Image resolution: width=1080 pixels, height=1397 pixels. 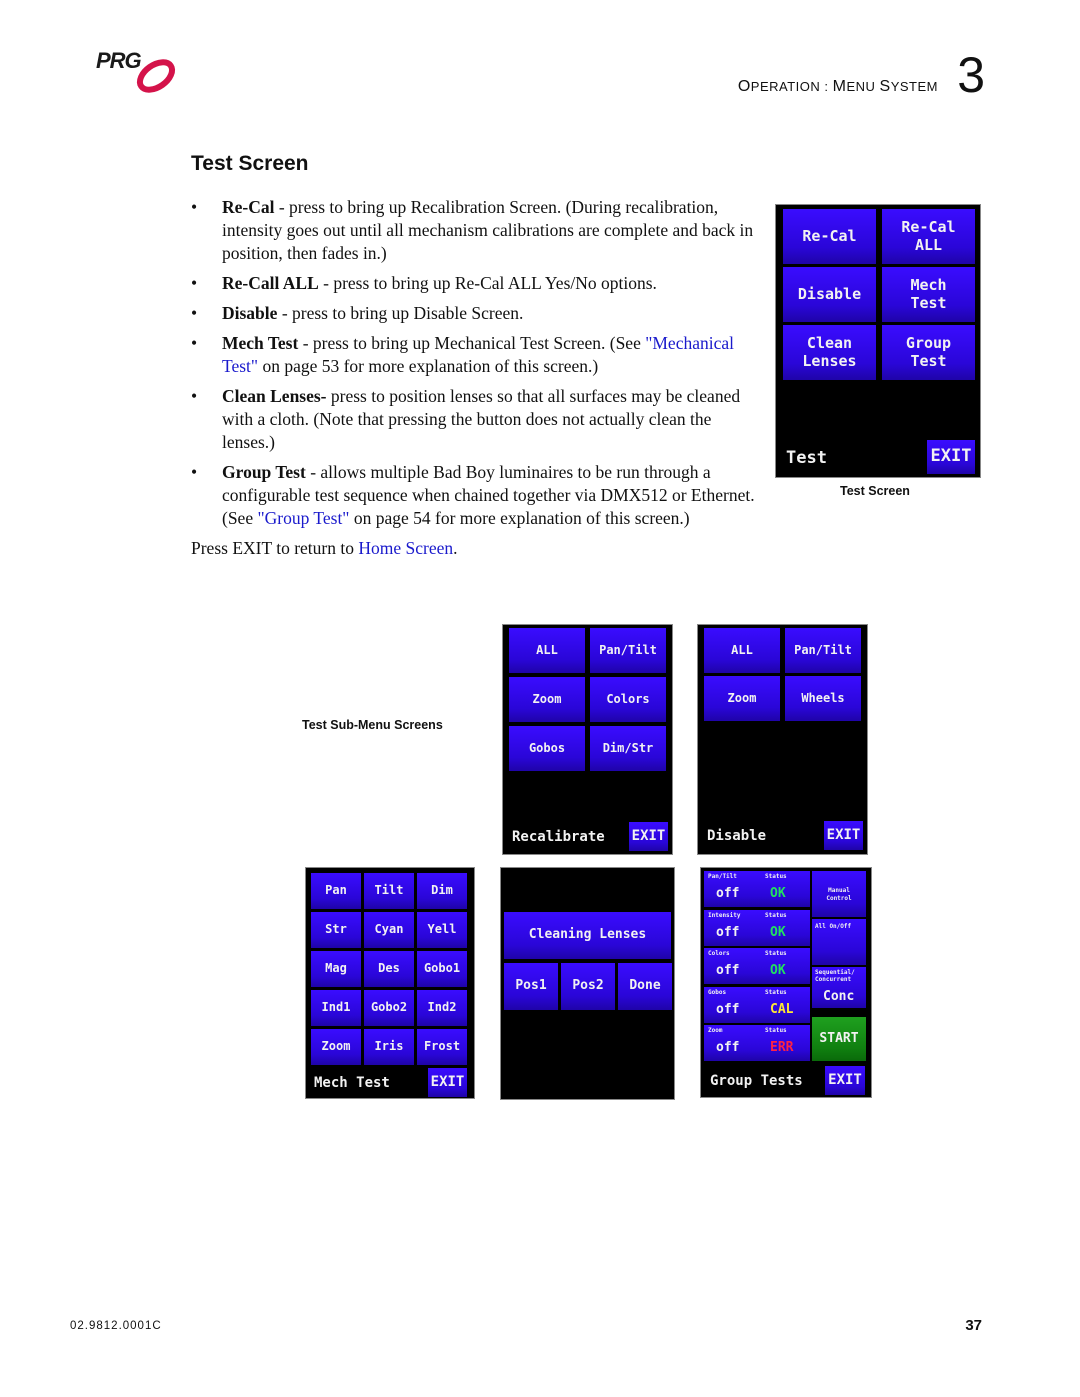 What do you see at coordinates (757, 1043) in the screenshot?
I see `group-test-row: Zoom Status off ERR` at bounding box center [757, 1043].